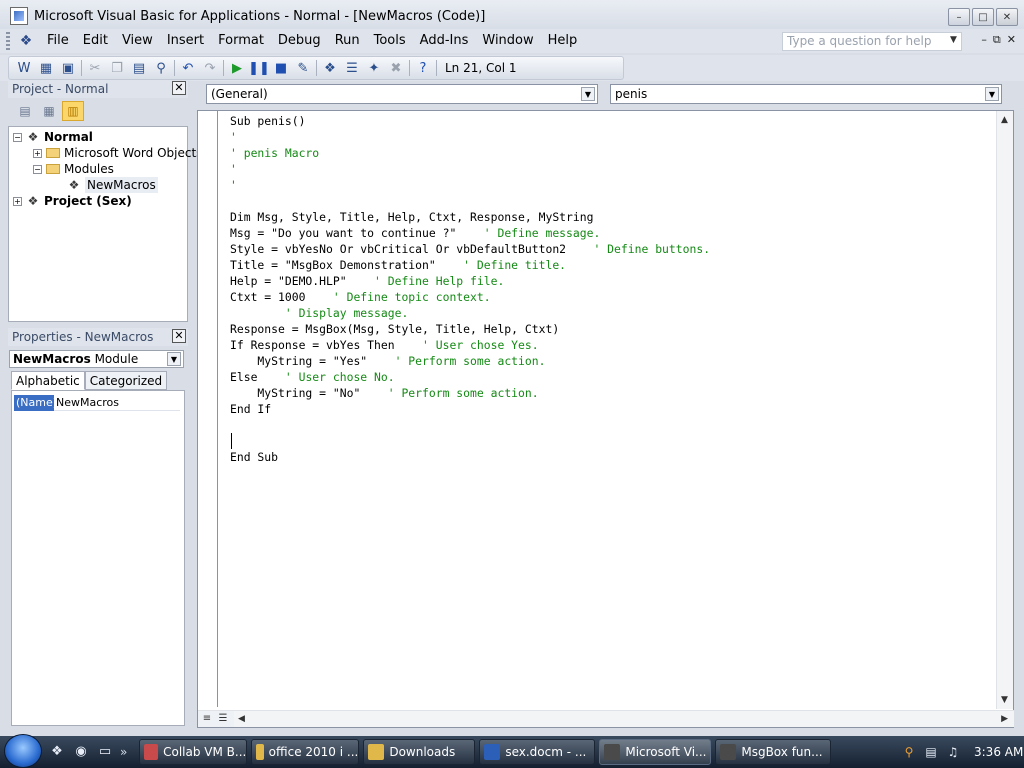 This screenshot has height=768, width=1024. What do you see at coordinates (179, 88) in the screenshot?
I see `project-panel-close-button: ✕` at bounding box center [179, 88].